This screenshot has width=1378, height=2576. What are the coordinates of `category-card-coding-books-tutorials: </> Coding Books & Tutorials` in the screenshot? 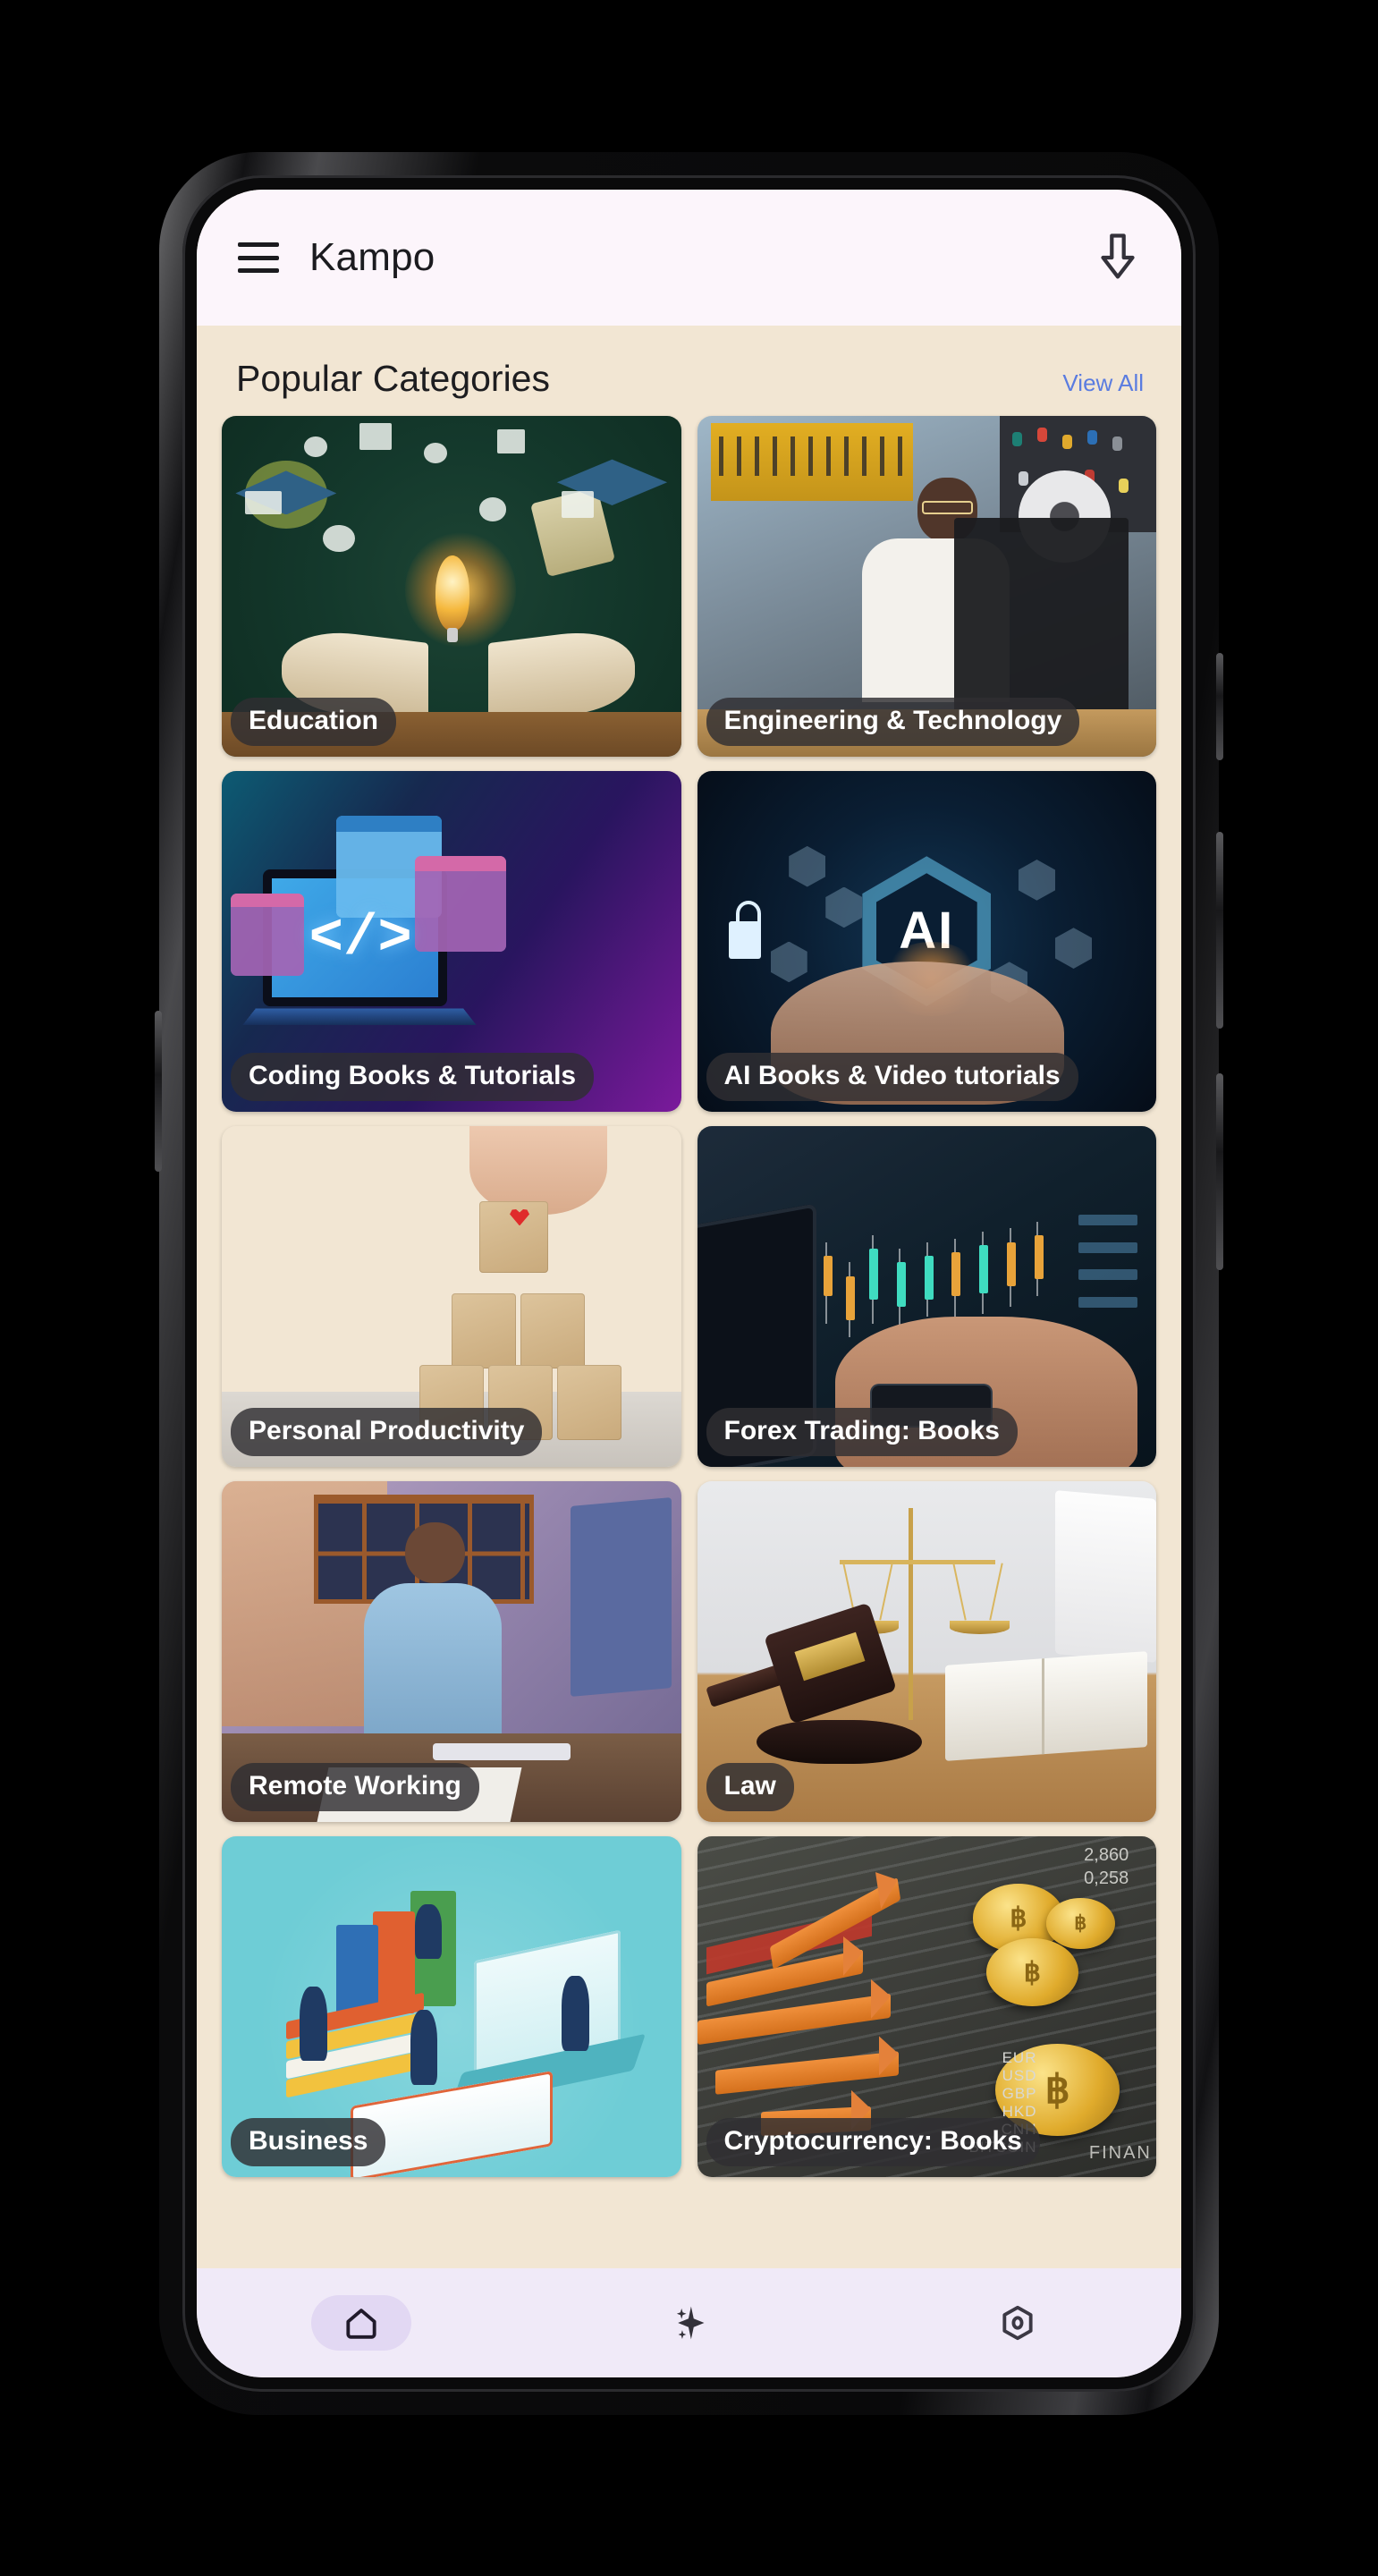 It's located at (451, 941).